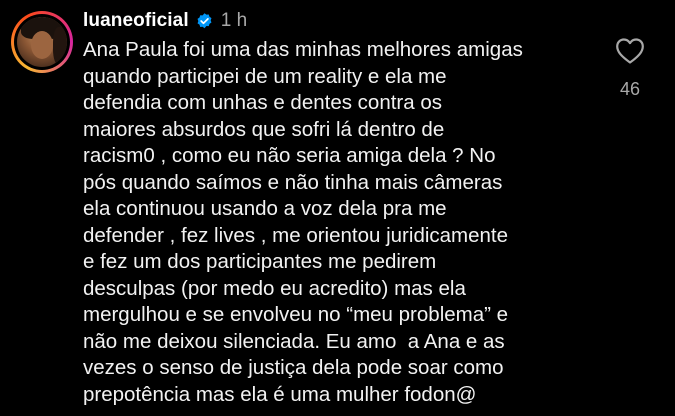 Image resolution: width=675 pixels, height=416 pixels. Describe the element at coordinates (234, 20) in the screenshot. I see `timestamp: 1 h` at that location.